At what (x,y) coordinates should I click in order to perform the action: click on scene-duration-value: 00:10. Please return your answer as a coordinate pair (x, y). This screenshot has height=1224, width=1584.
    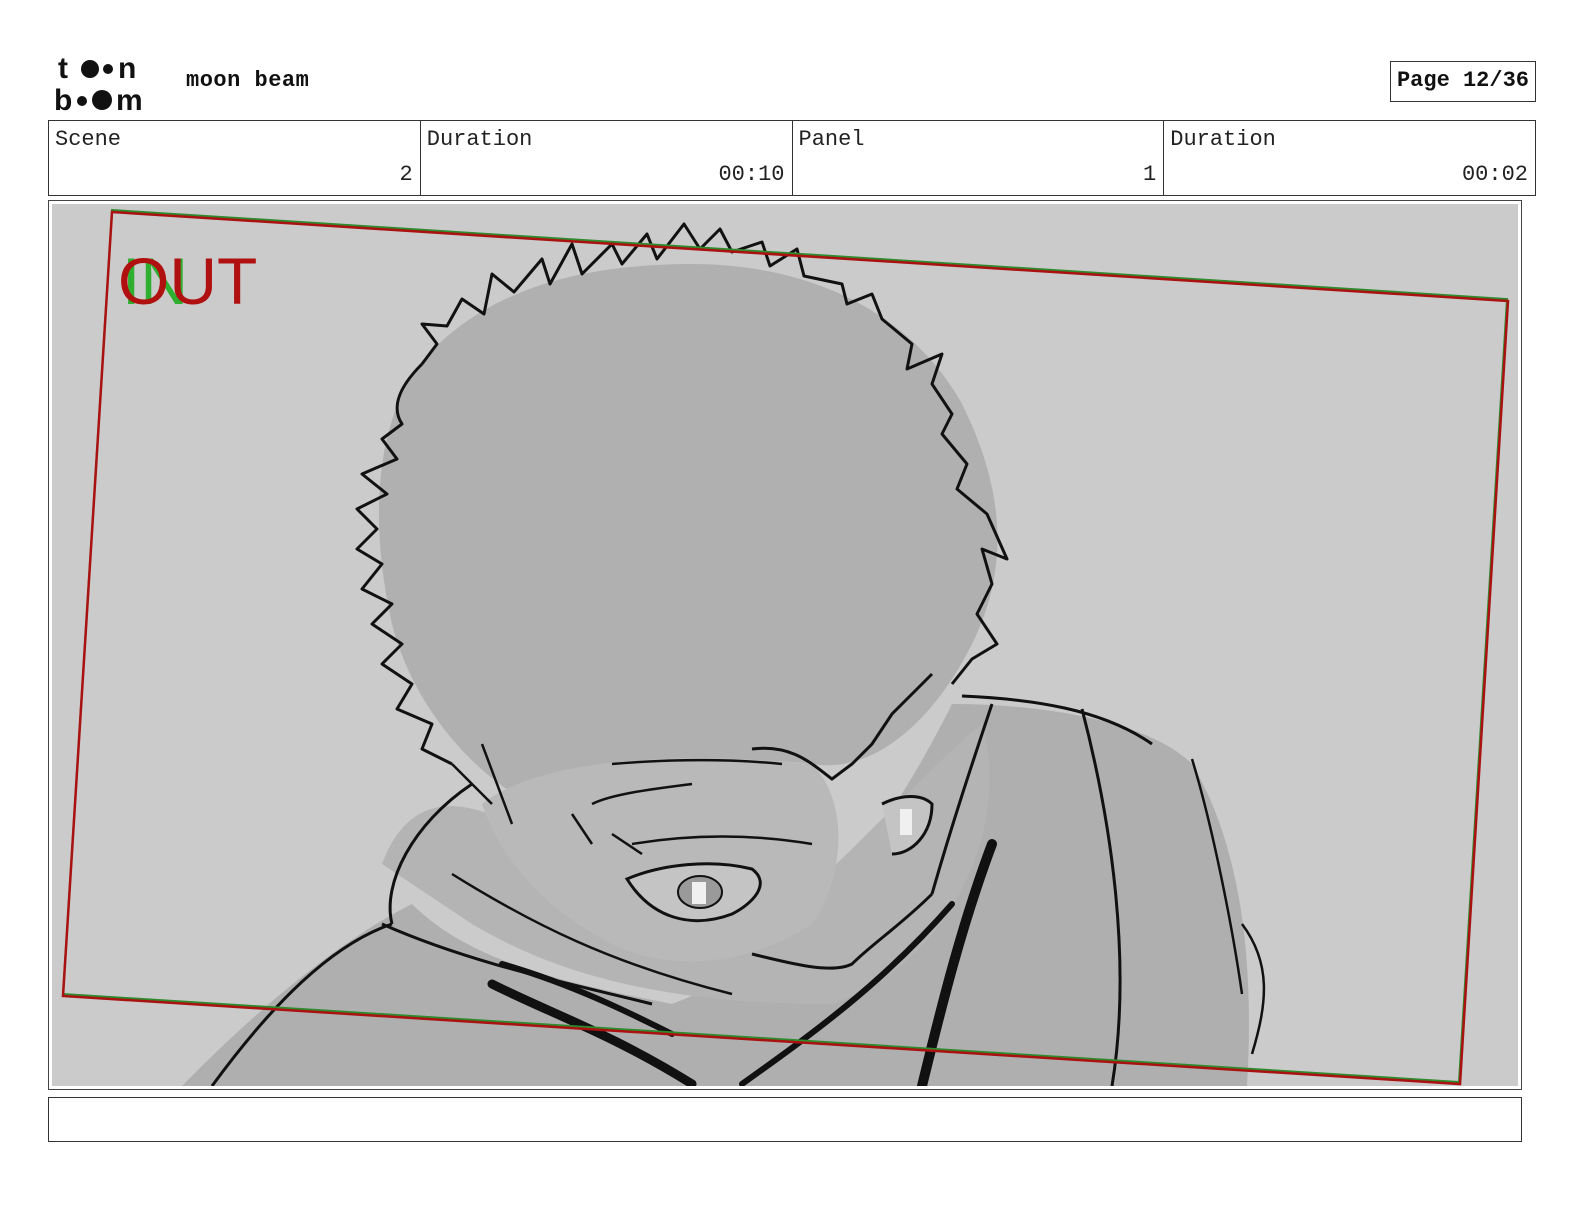
    Looking at the image, I should click on (751, 174).